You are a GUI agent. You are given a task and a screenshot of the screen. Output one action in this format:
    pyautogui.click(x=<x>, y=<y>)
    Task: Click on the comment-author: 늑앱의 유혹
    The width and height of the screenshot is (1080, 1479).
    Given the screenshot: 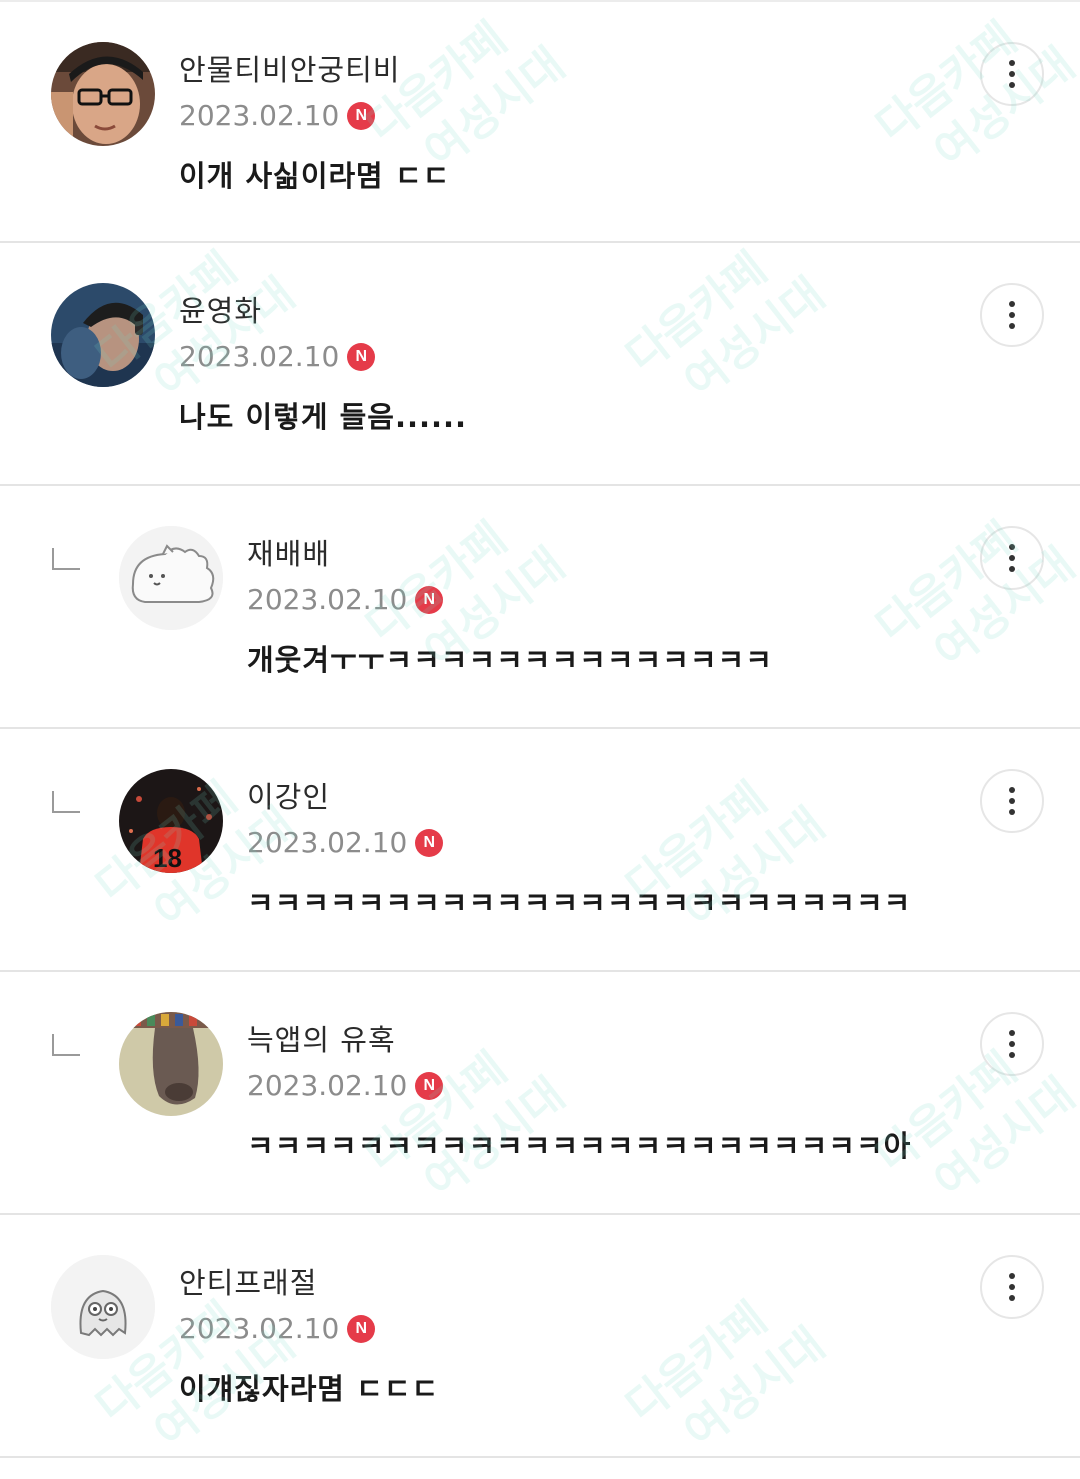 What is the action you would take?
    pyautogui.click(x=579, y=1040)
    